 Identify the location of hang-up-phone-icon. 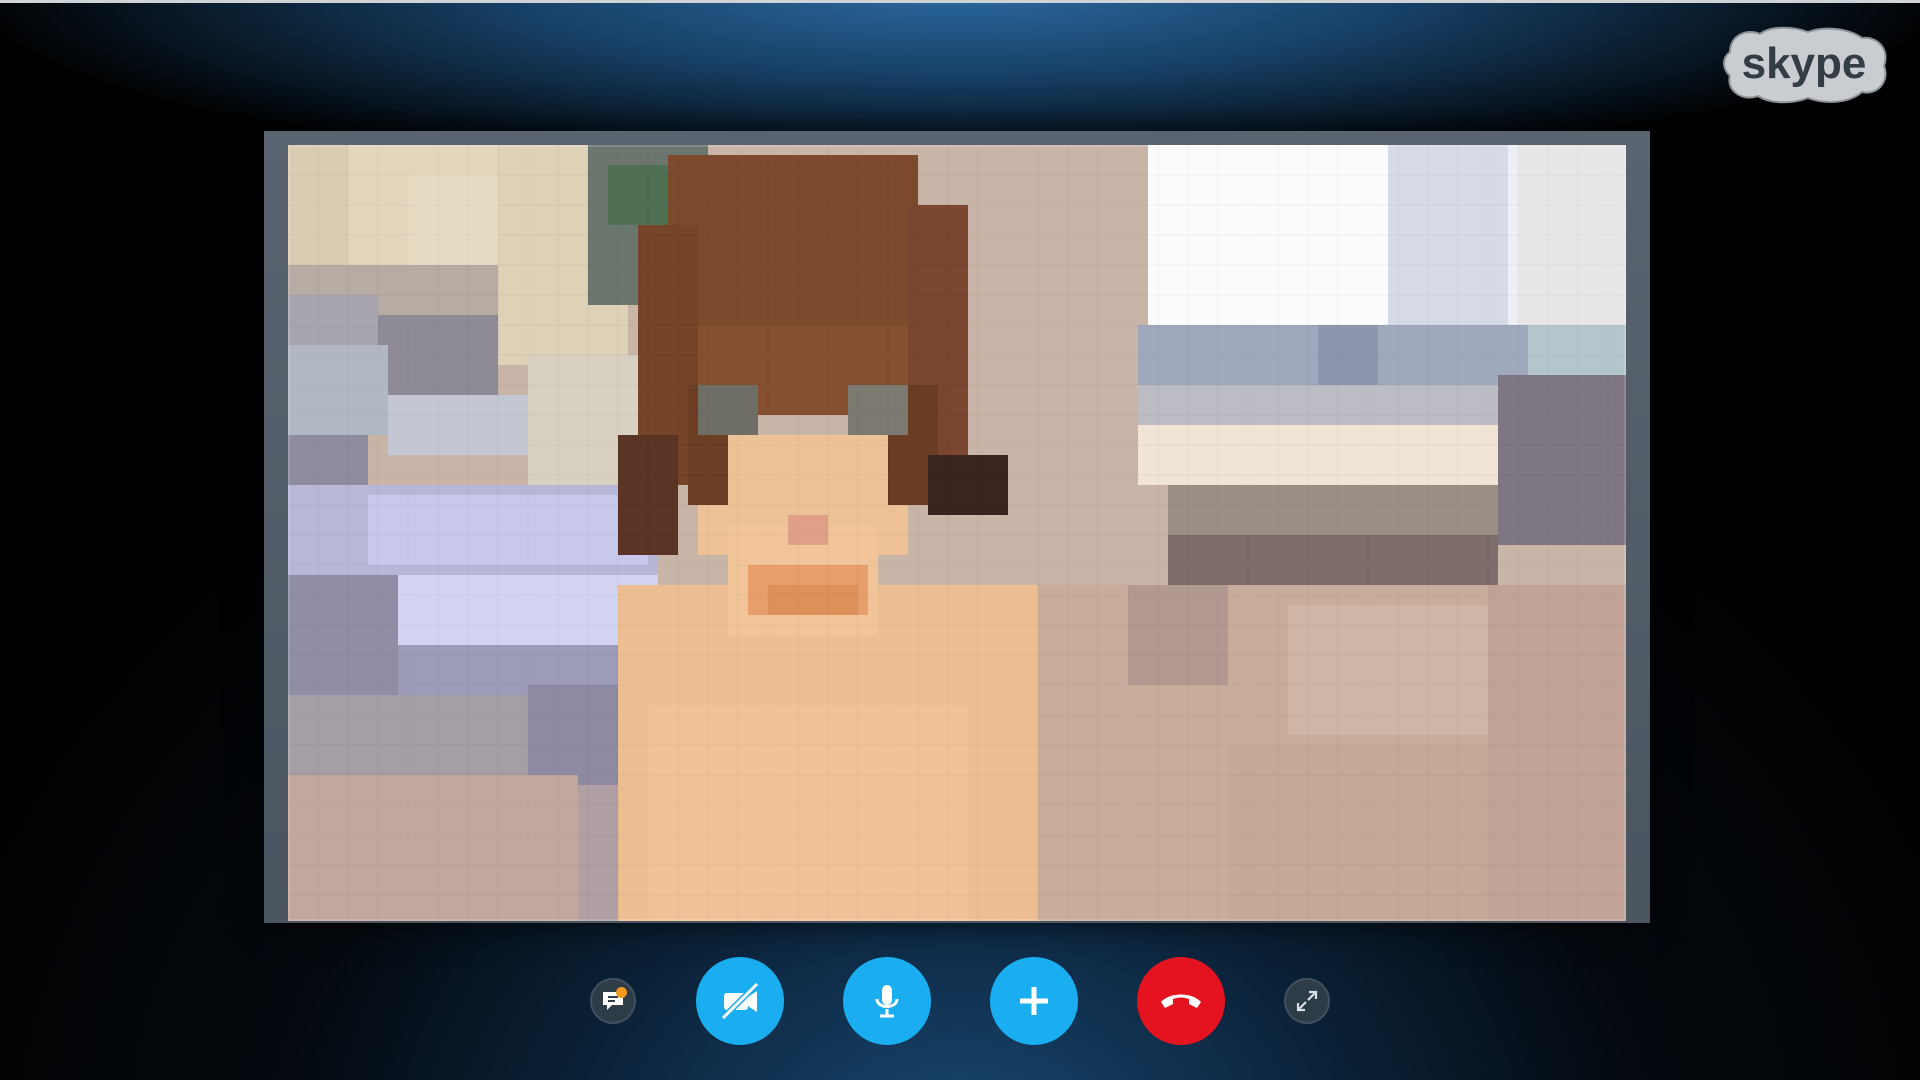
(1181, 1001).